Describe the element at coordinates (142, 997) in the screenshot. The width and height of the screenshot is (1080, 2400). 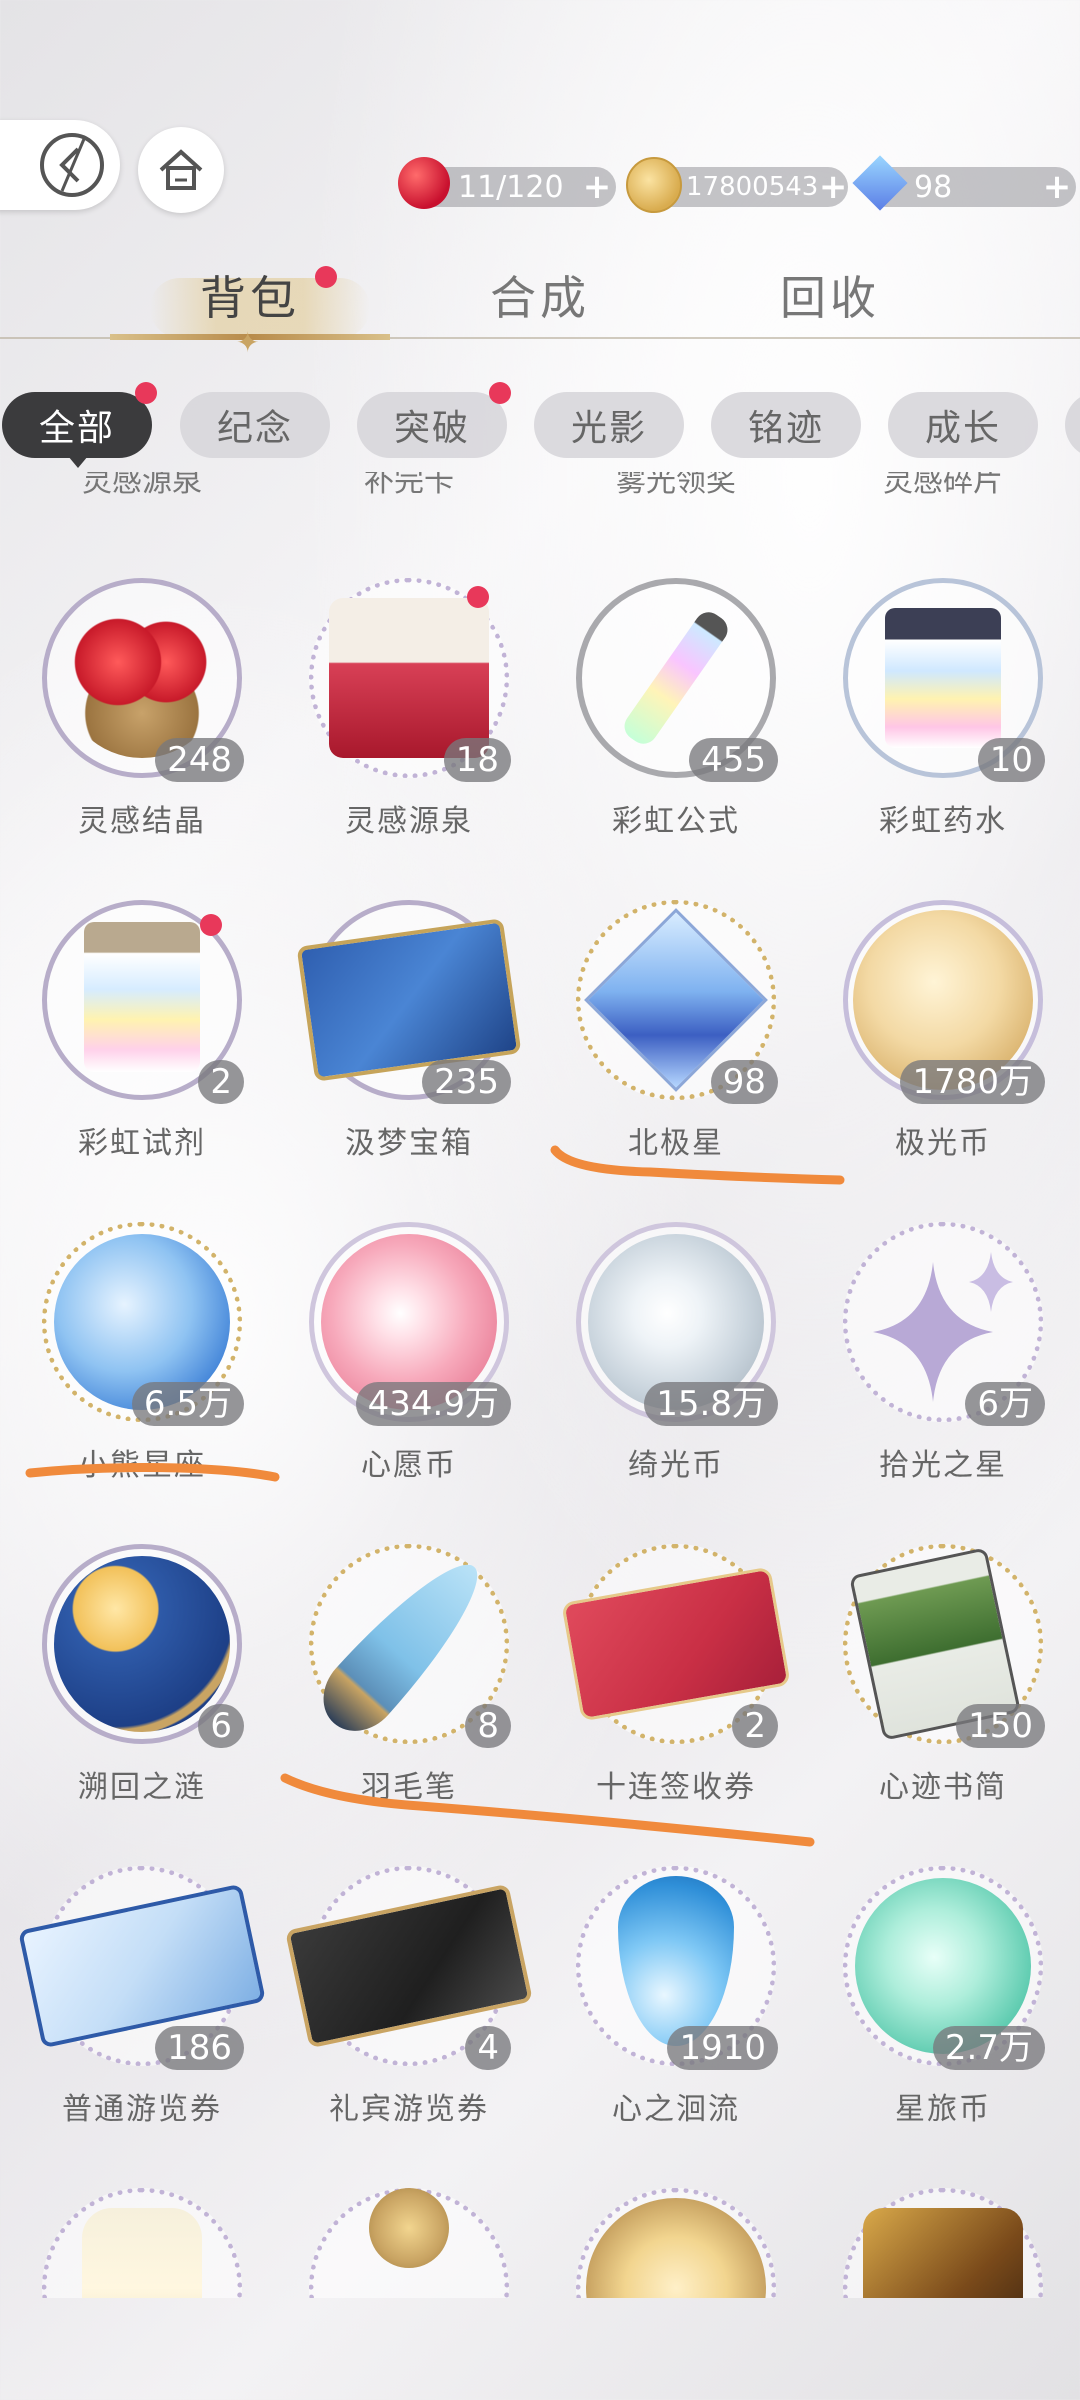
I see `rainbow-bottle-icon` at that location.